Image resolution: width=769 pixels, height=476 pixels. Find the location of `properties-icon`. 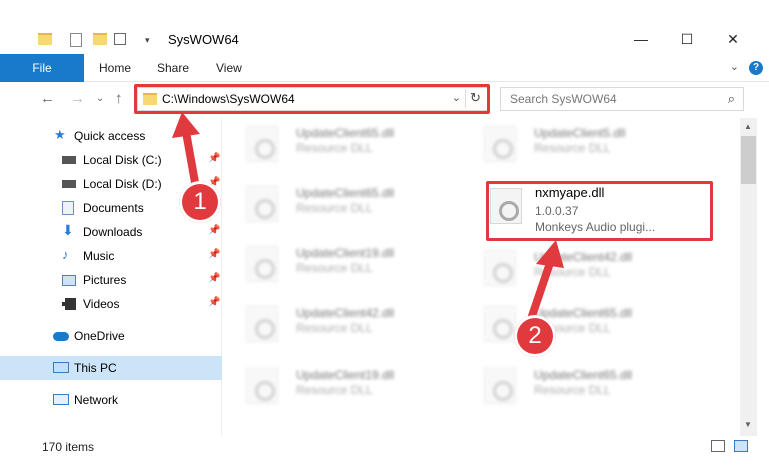

properties-icon is located at coordinates (76, 40).